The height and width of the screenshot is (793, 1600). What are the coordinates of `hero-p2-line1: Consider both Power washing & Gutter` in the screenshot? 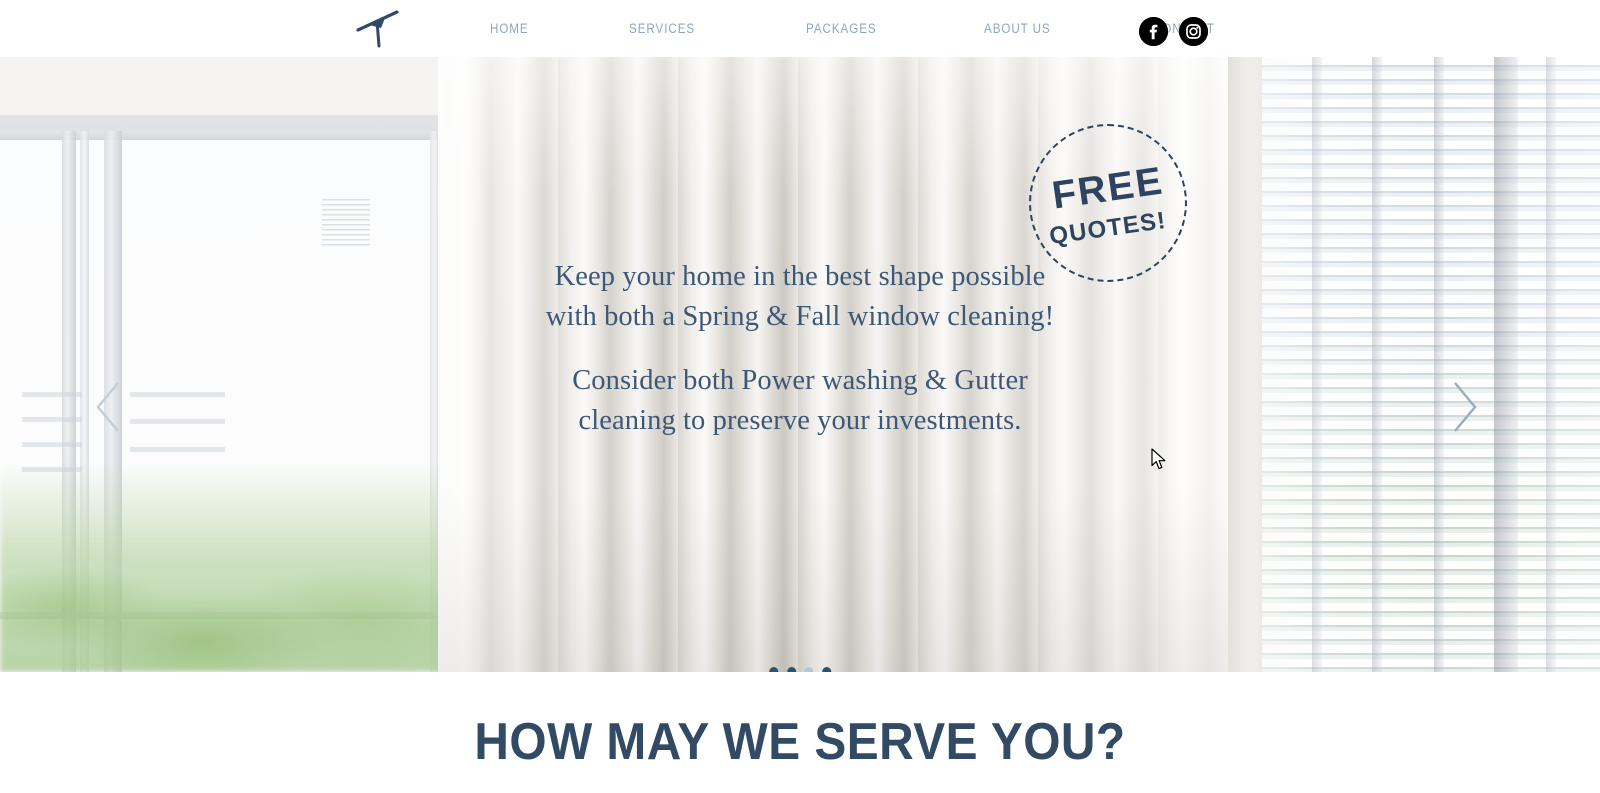 It's located at (800, 380).